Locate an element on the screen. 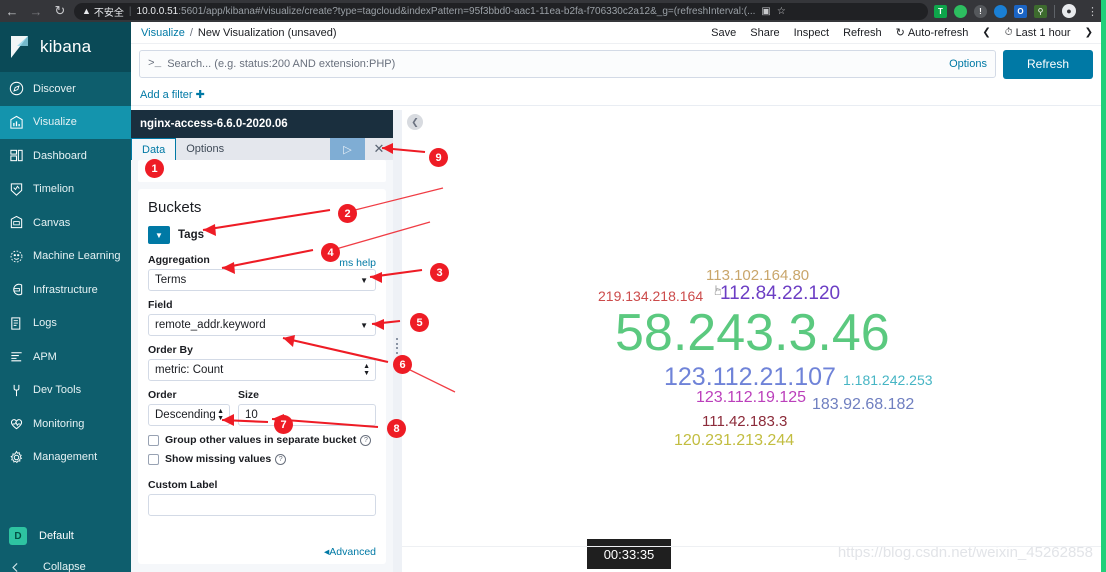 This screenshot has width=1106, height=572. show-missing-checkbox is located at coordinates (153, 459).